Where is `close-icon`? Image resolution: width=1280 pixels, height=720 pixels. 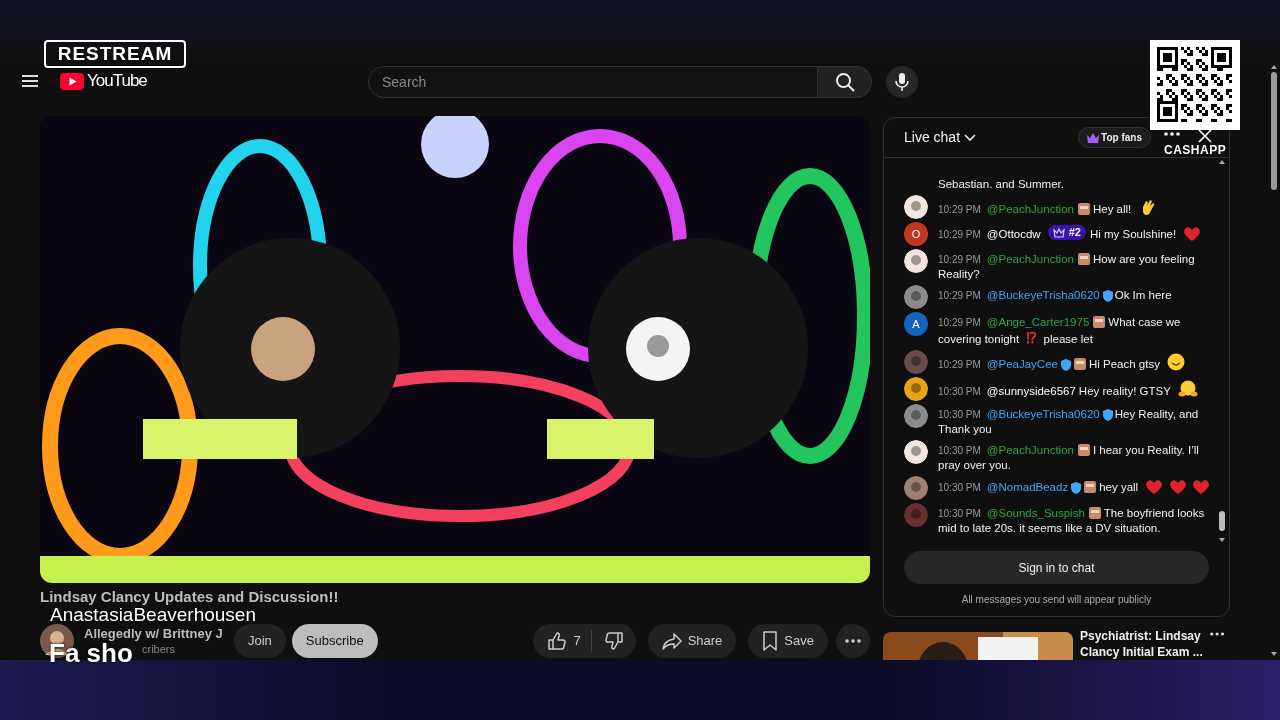 close-icon is located at coordinates (1205, 136).